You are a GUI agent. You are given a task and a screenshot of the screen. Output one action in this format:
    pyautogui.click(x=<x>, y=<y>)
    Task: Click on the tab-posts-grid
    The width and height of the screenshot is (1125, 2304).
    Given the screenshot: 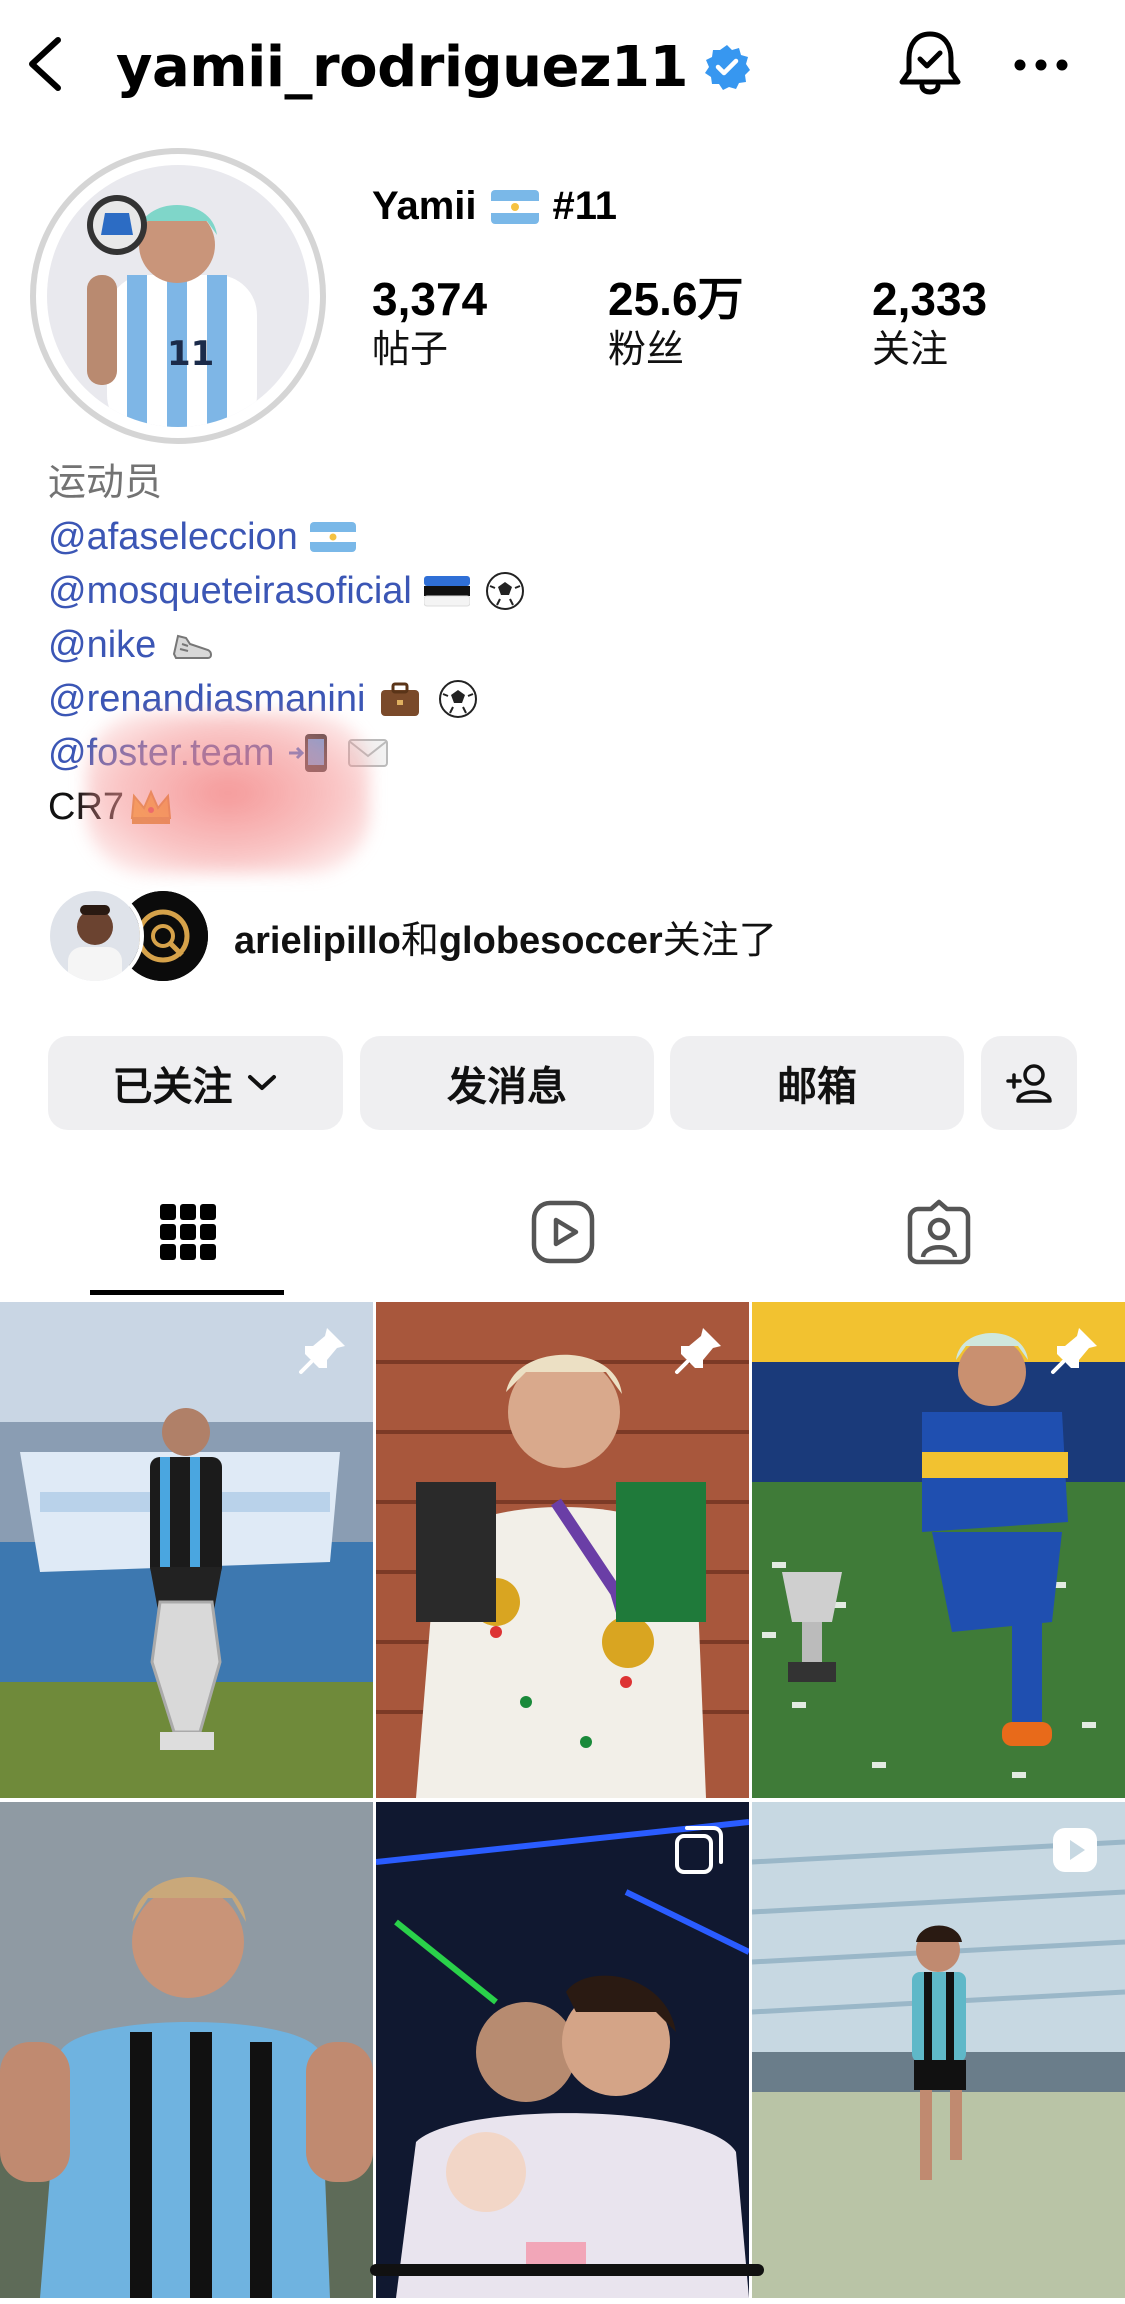 What is the action you would take?
    pyautogui.click(x=188, y=1232)
    